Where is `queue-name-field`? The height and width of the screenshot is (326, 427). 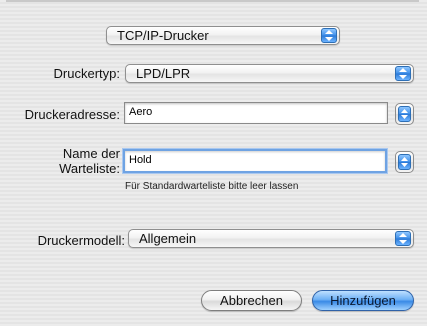
queue-name-field is located at coordinates (255, 161).